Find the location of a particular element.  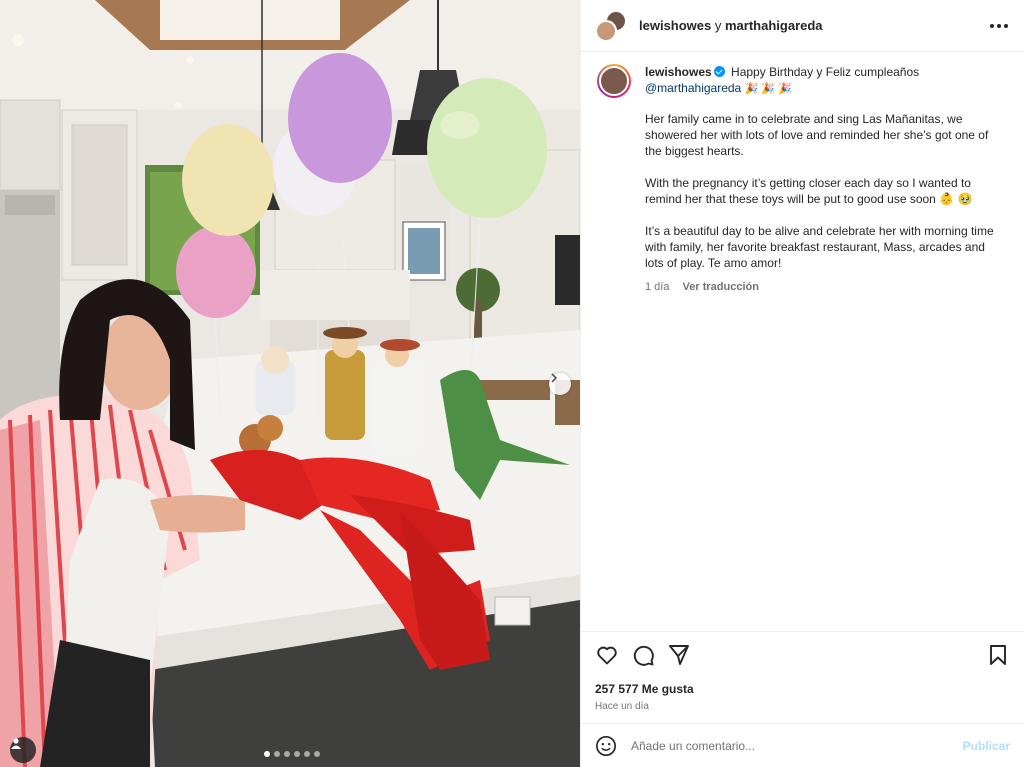

see-translation-link: Ver traducción is located at coordinates (721, 287).